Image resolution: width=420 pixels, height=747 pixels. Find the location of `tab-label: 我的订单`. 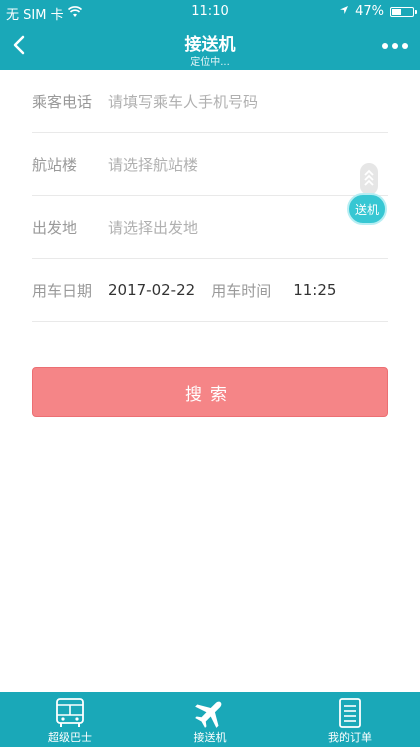

tab-label: 我的订单 is located at coordinates (350, 737).